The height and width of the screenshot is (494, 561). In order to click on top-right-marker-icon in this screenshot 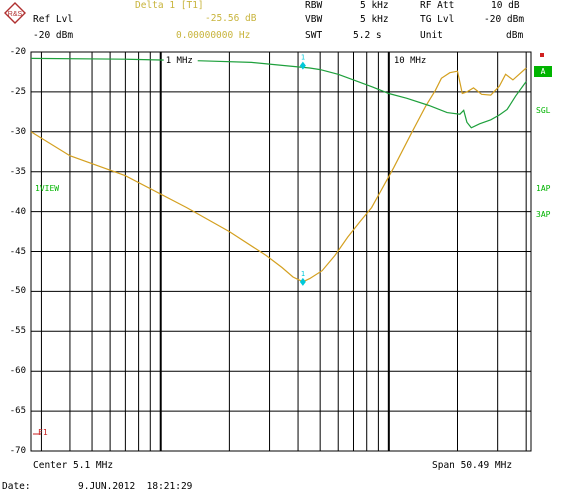, I will do `click(542, 55)`.